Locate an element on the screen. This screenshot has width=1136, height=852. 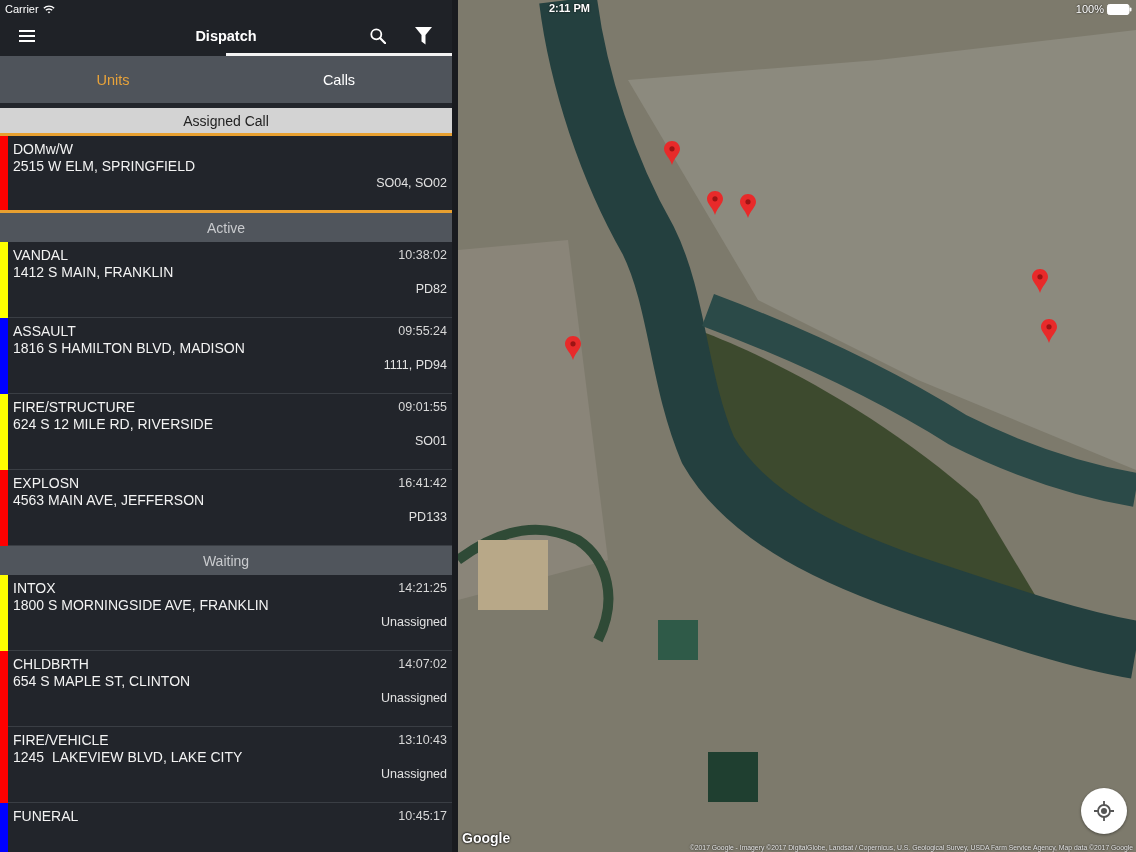
call-time: 16:41:42 is located at coordinates (422, 482).